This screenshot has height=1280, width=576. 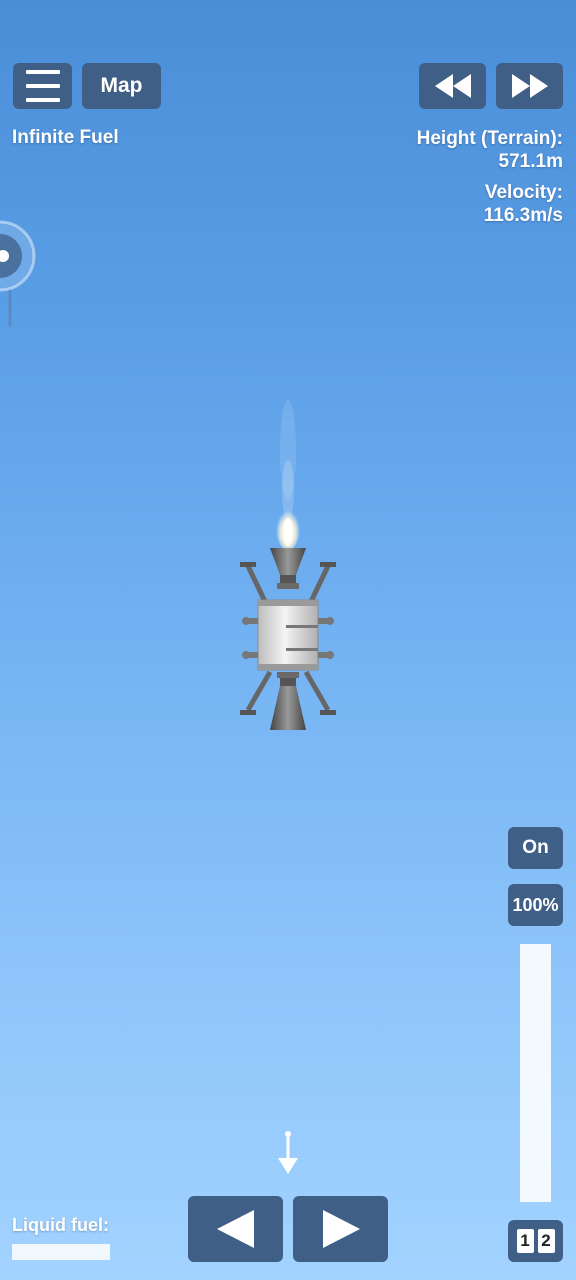 I want to click on height-label: Height (Terrain):, so click(x=489, y=138).